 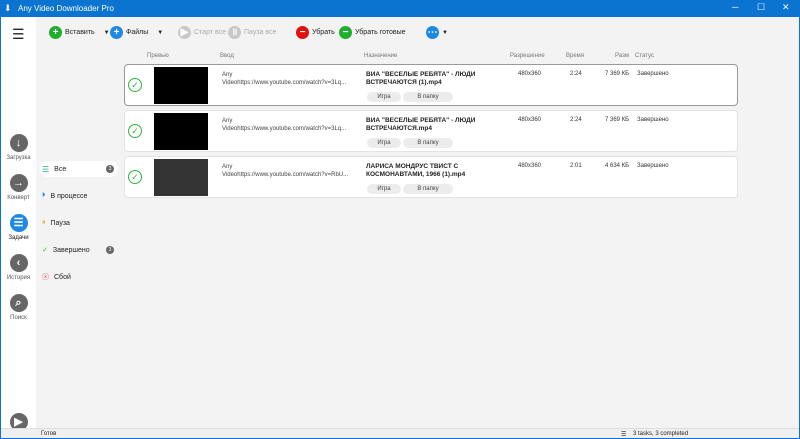 What do you see at coordinates (624, 435) in the screenshot?
I see `tasks-icon: ☰` at bounding box center [624, 435].